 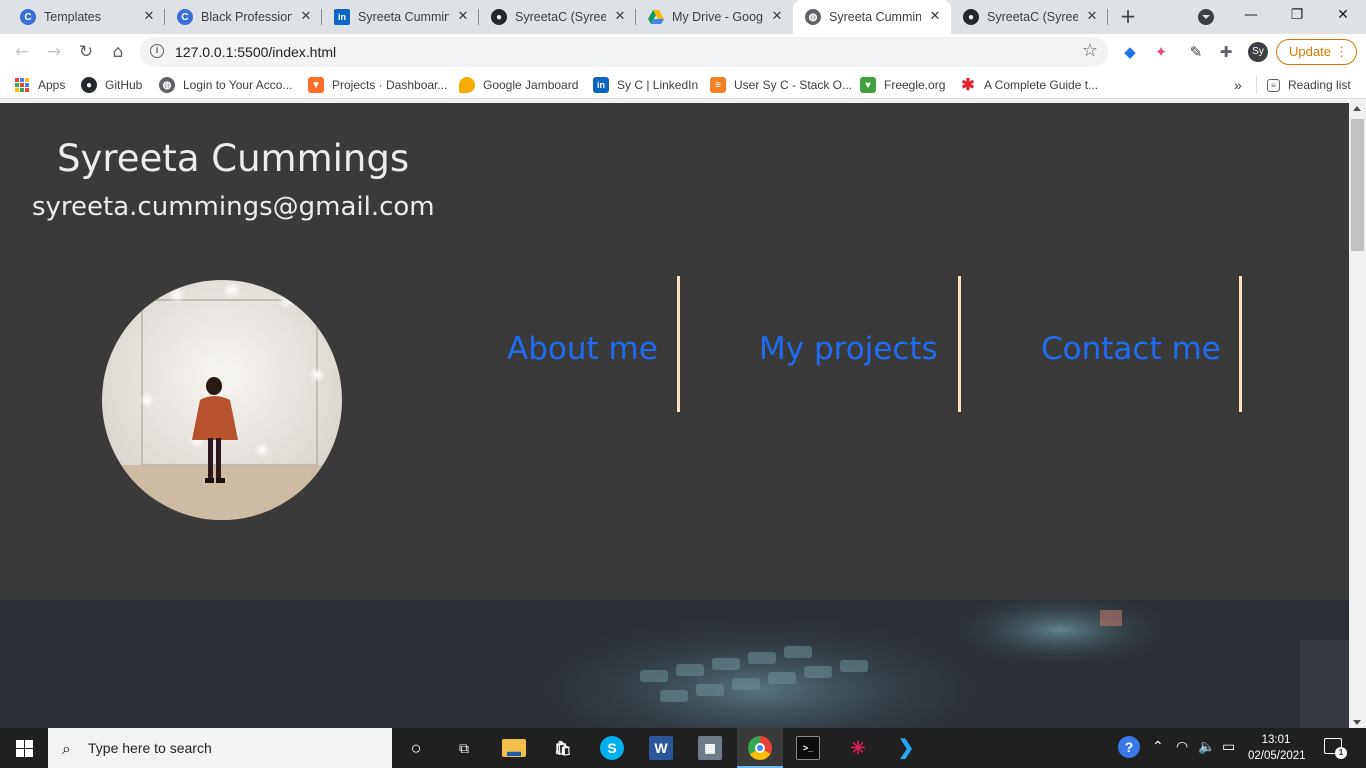 I want to click on restore-button: ❐, so click(x=1297, y=16).